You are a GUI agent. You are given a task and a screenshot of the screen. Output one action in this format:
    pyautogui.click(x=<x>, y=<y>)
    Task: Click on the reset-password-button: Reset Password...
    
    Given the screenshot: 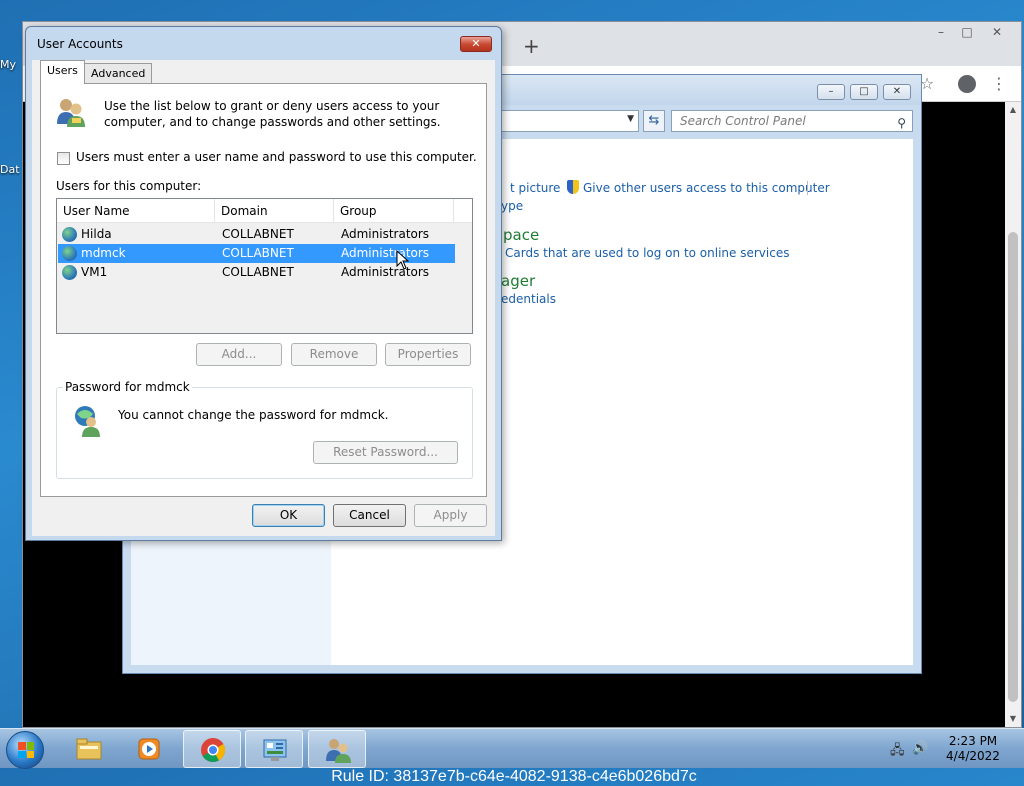 What is the action you would take?
    pyautogui.click(x=385, y=452)
    